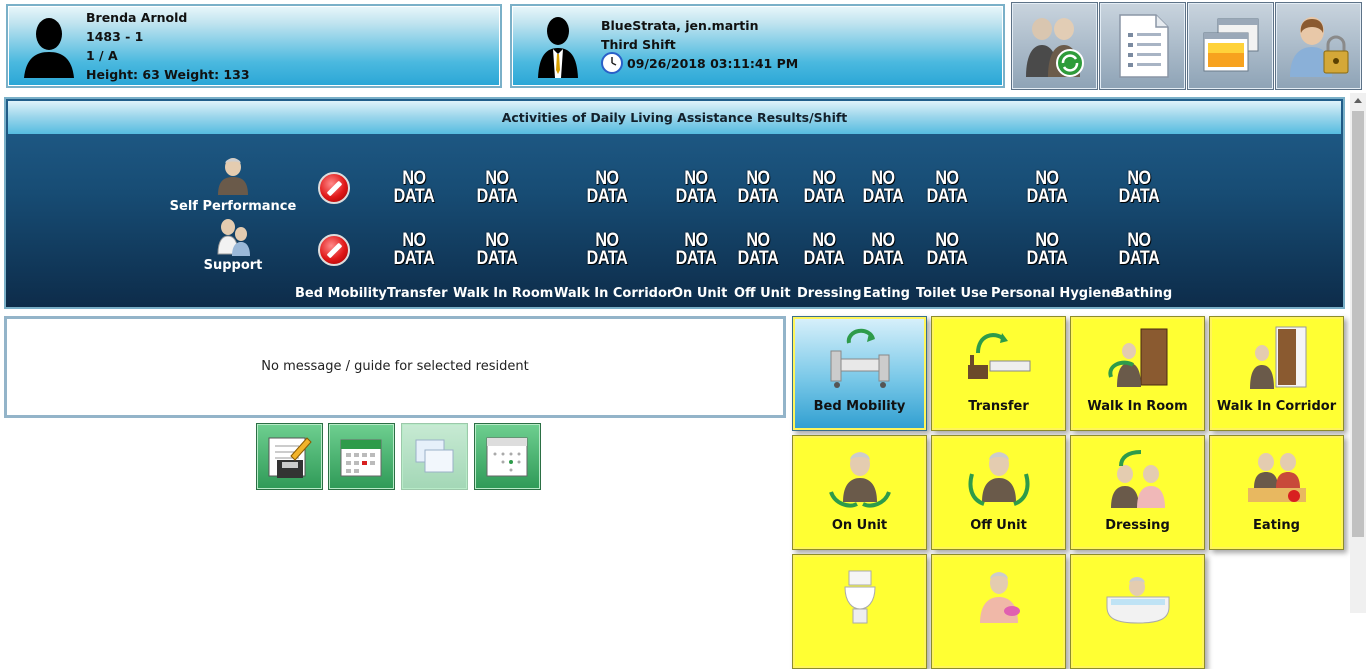 The height and width of the screenshot is (669, 1366). What do you see at coordinates (696, 249) in the screenshot?
I see `nodata-support-on-unit: NO DATA` at bounding box center [696, 249].